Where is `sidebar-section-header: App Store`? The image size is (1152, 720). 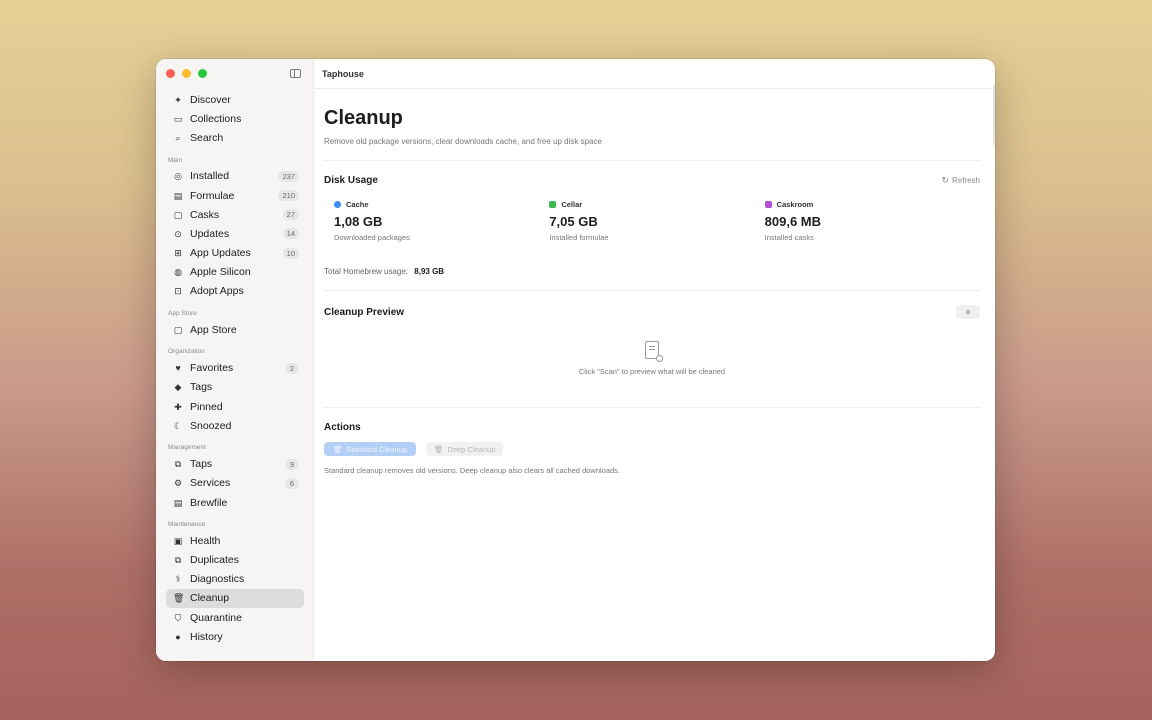 sidebar-section-header: App Store is located at coordinates (182, 314).